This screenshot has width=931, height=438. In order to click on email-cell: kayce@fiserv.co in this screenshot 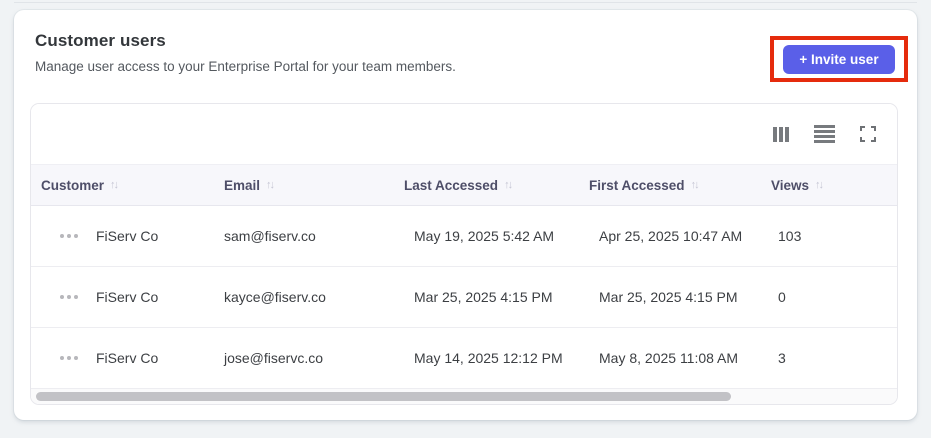, I will do `click(275, 297)`.